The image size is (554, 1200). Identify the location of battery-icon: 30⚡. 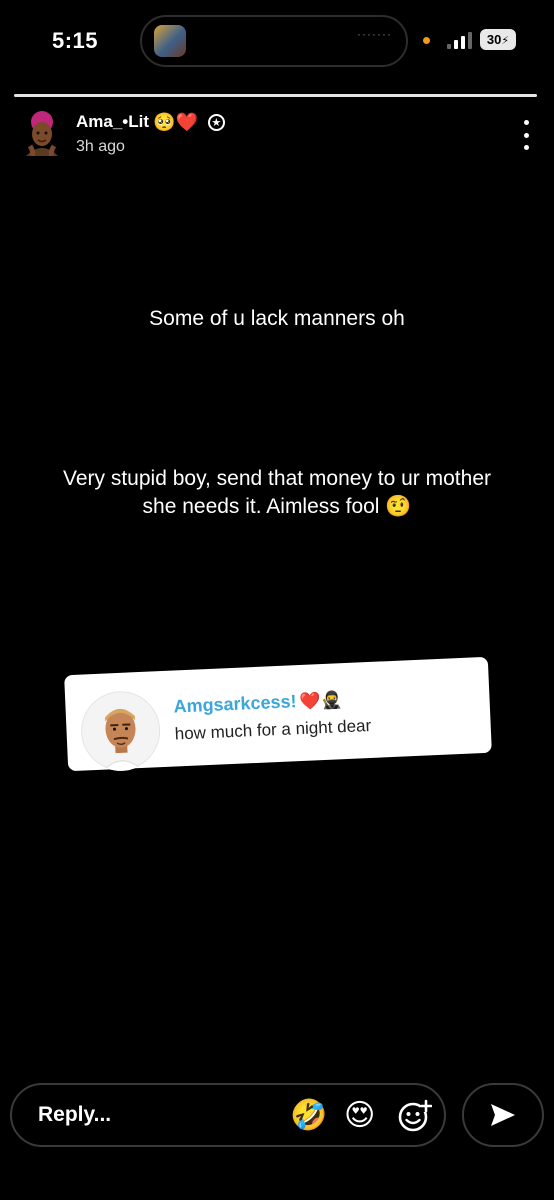
(498, 39).